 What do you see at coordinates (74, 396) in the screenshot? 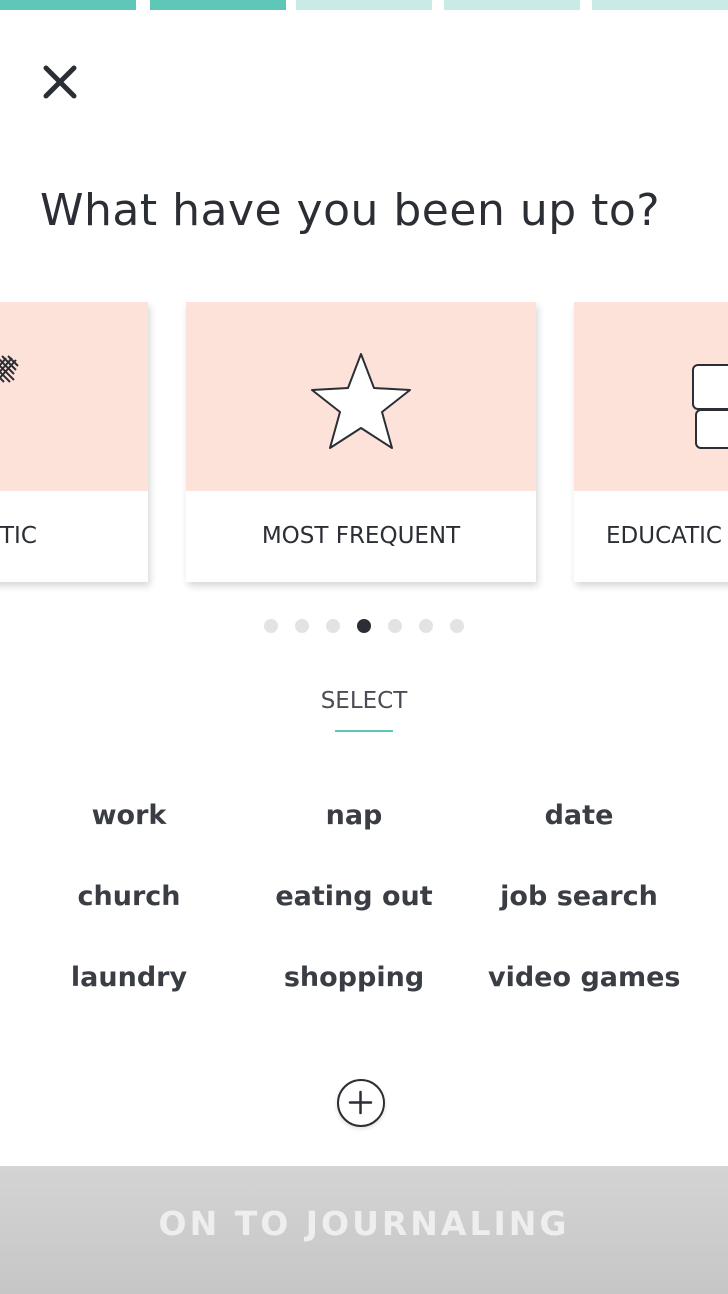
I see `card-image` at bounding box center [74, 396].